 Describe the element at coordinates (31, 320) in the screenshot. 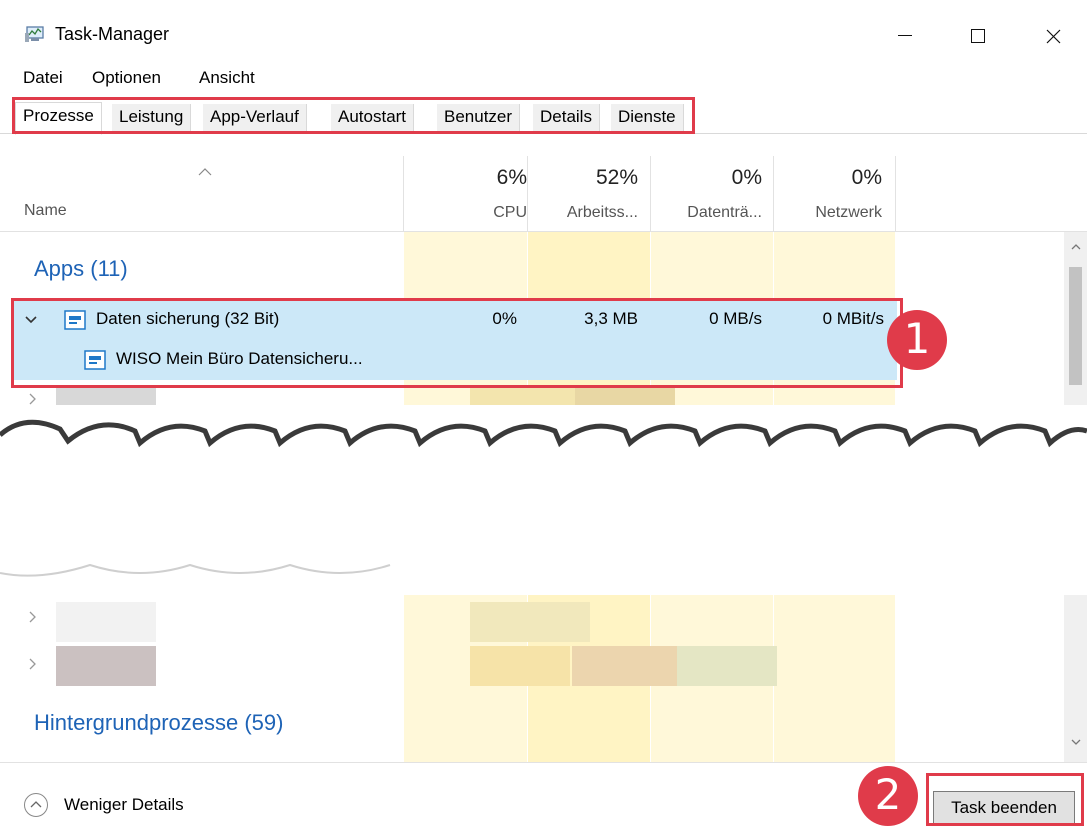

I see `chevron-down-icon` at that location.